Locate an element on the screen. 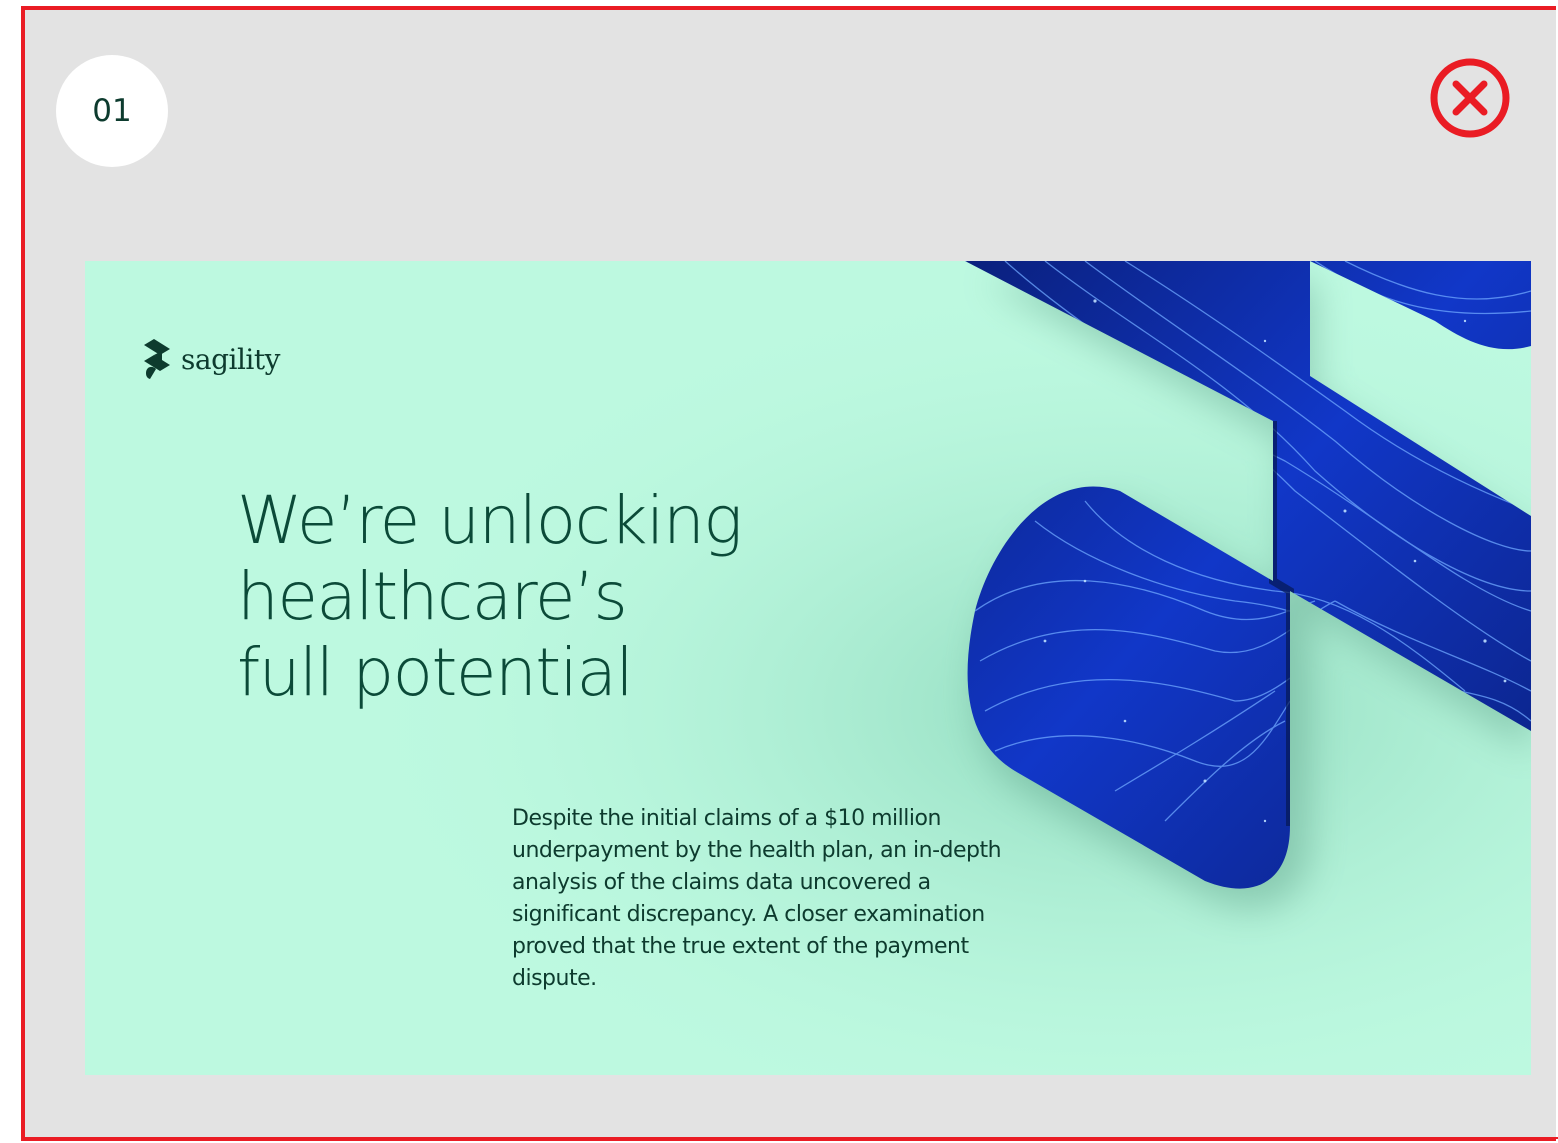  headline-line-3: full potential is located at coordinates (435, 672).